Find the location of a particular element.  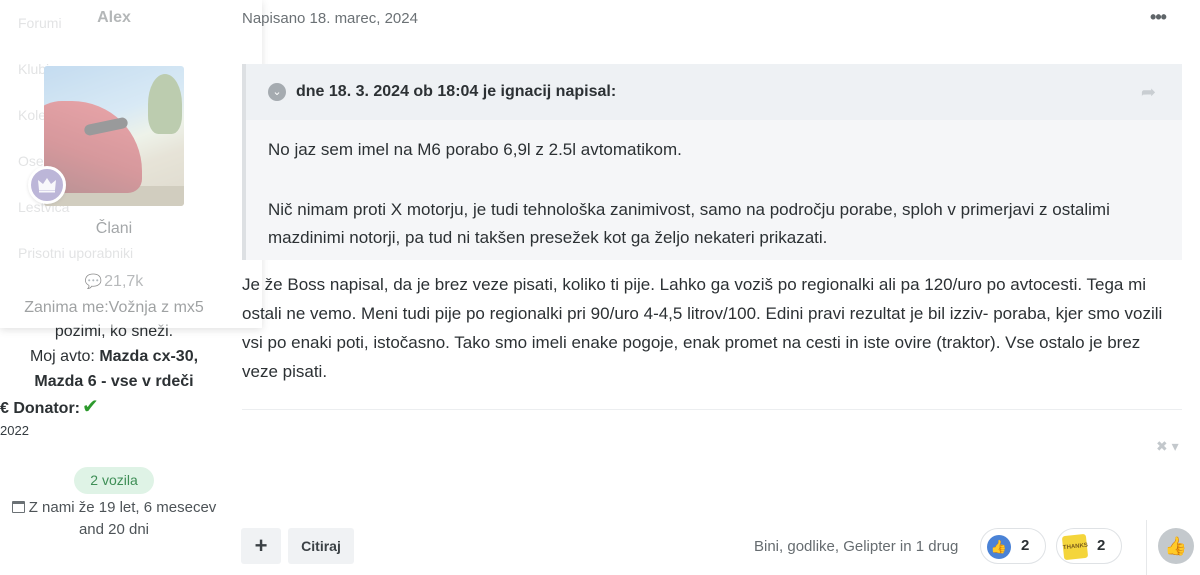

vehicles-badge: 2 vozila is located at coordinates (114, 480).